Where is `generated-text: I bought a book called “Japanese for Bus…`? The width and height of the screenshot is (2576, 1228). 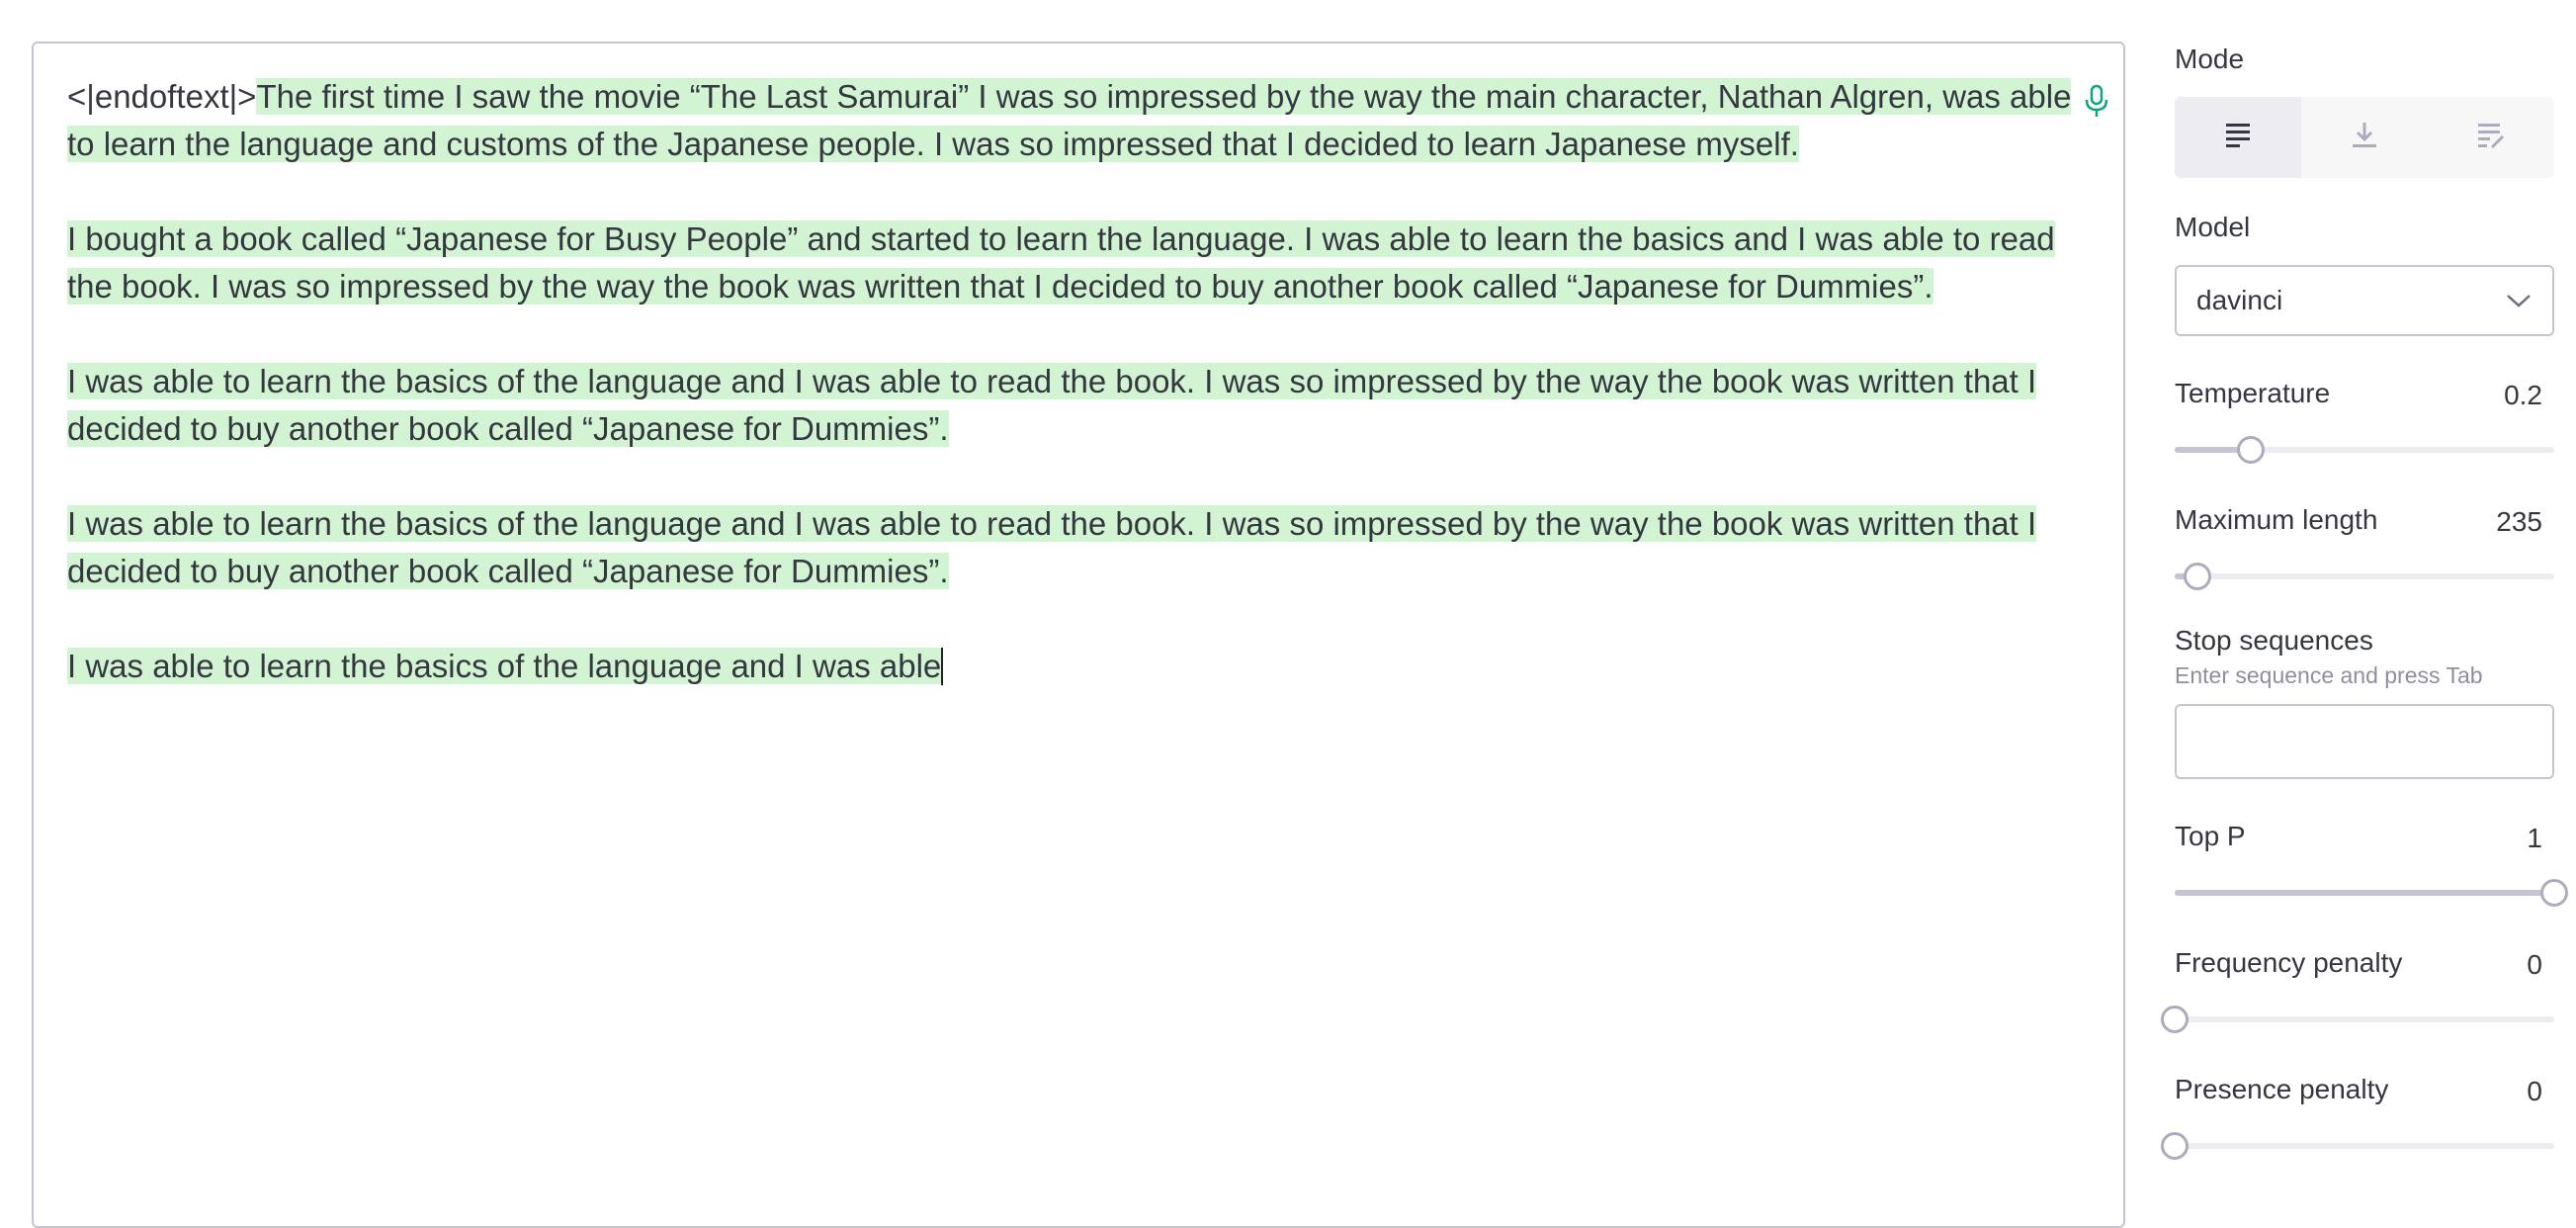 generated-text: I bought a book called “Japanese for Bus… is located at coordinates (1061, 262).